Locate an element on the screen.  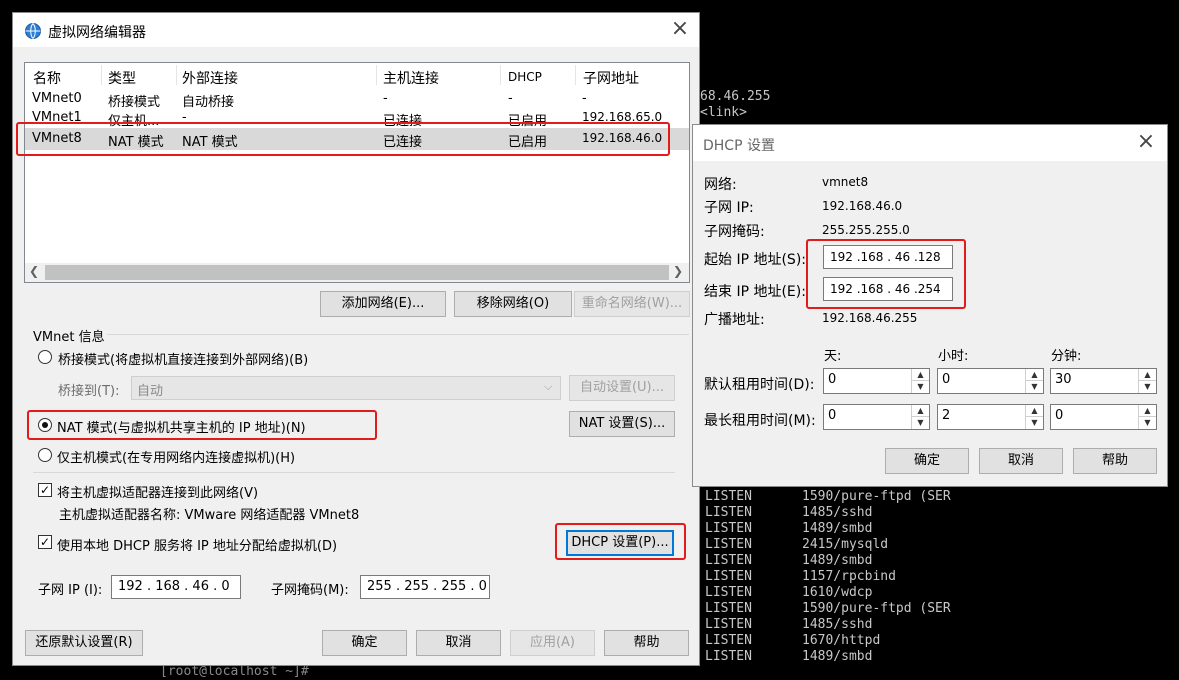
max-lease-days-spinner: 0 ▲ ▼ is located at coordinates (876, 417).